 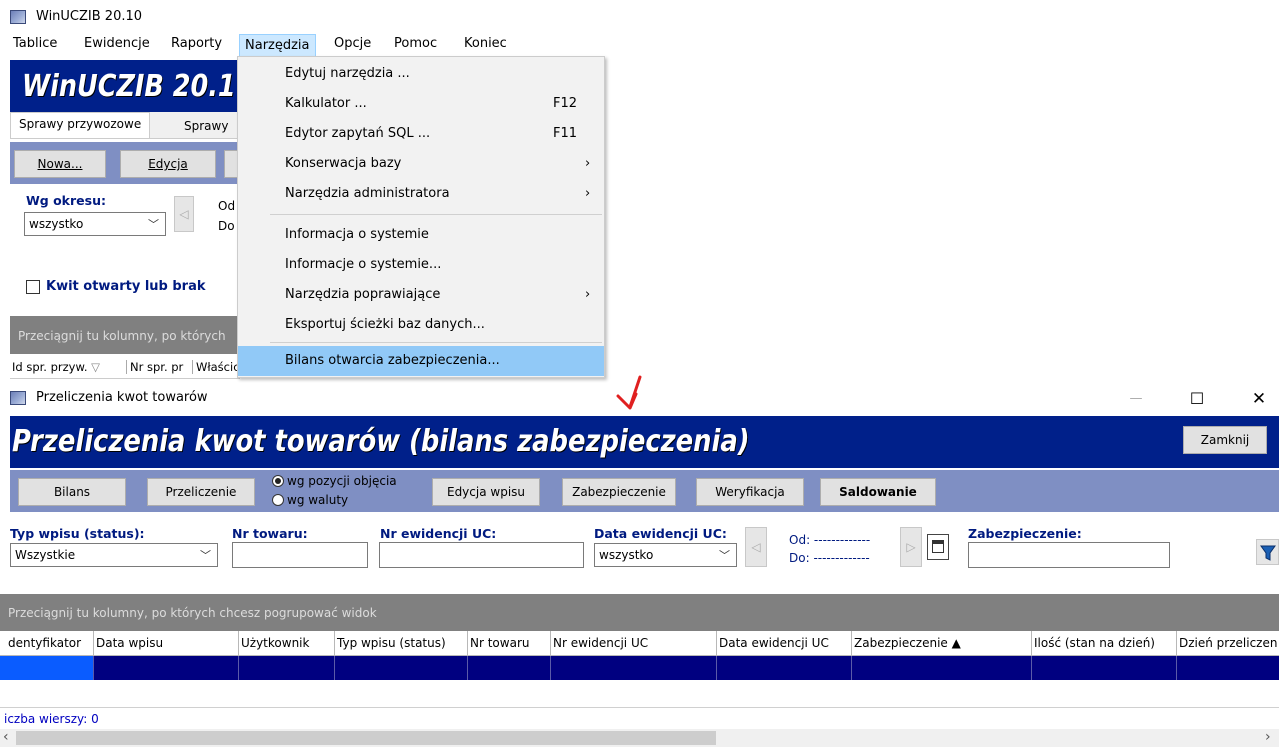 What do you see at coordinates (334, 481) in the screenshot?
I see `radio-wg-pozycji: wg pozycji objęcia` at bounding box center [334, 481].